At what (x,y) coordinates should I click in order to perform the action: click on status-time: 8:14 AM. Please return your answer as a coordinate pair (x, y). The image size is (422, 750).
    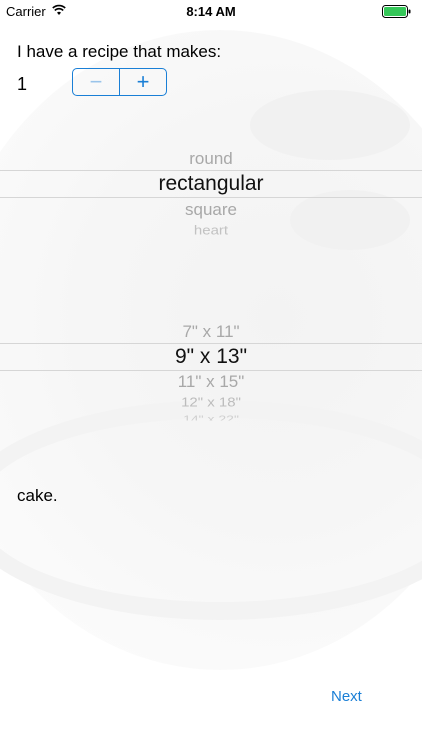
    Looking at the image, I should click on (211, 11).